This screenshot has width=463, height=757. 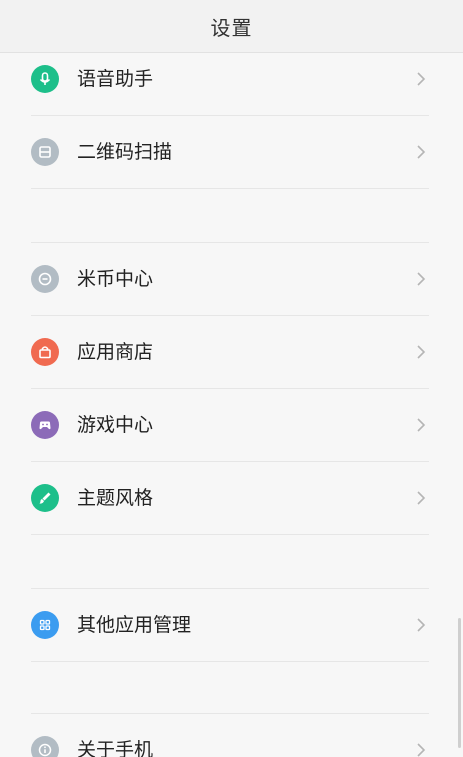 What do you see at coordinates (125, 152) in the screenshot?
I see `settings-item-label: 二维码扫描` at bounding box center [125, 152].